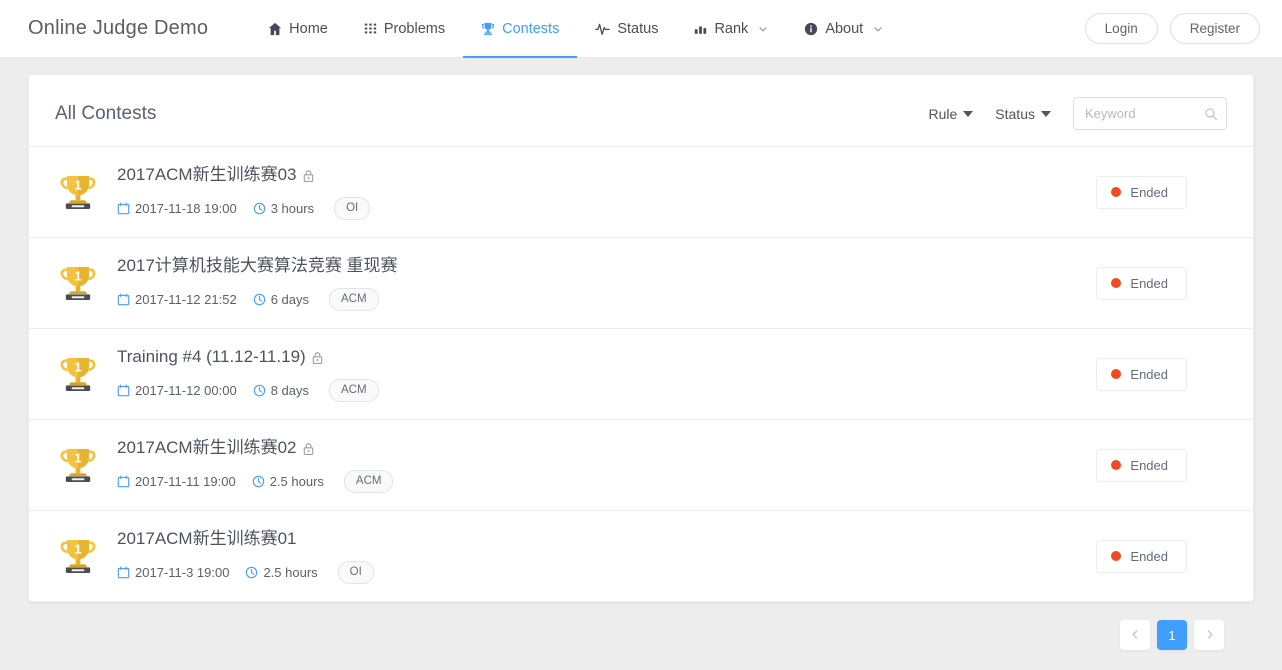 This screenshot has height=670, width=1282. I want to click on nav-item-problems: Problems, so click(404, 29).